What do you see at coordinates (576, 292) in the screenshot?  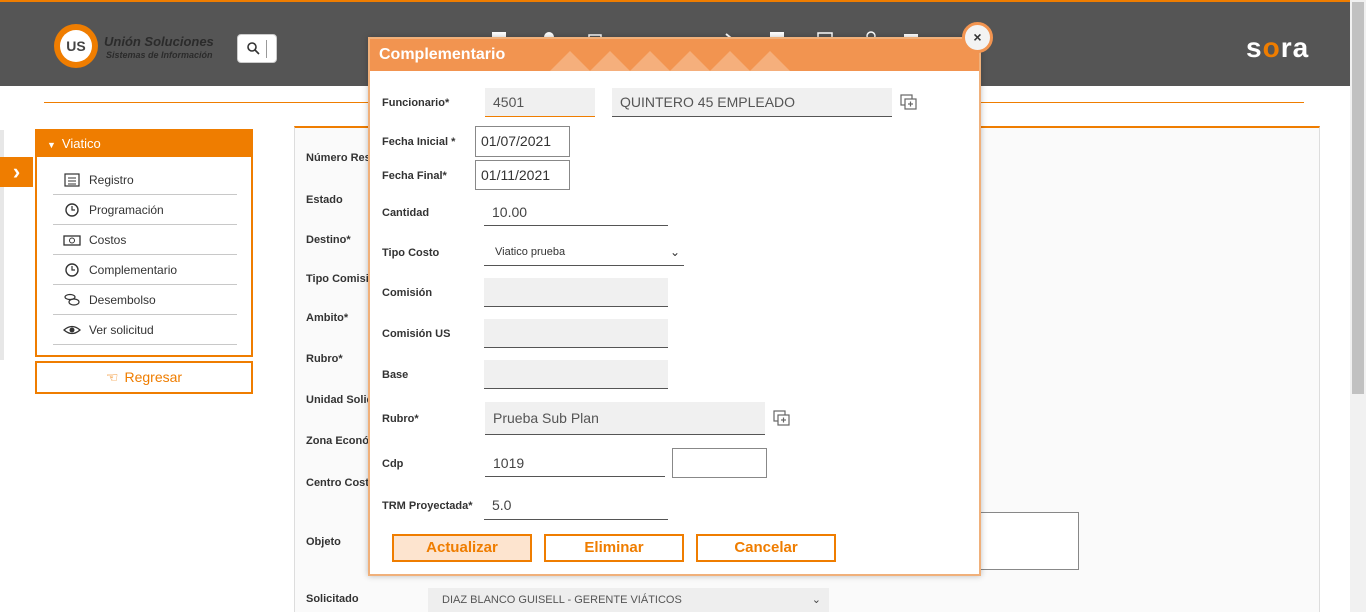 I see `comision-field` at bounding box center [576, 292].